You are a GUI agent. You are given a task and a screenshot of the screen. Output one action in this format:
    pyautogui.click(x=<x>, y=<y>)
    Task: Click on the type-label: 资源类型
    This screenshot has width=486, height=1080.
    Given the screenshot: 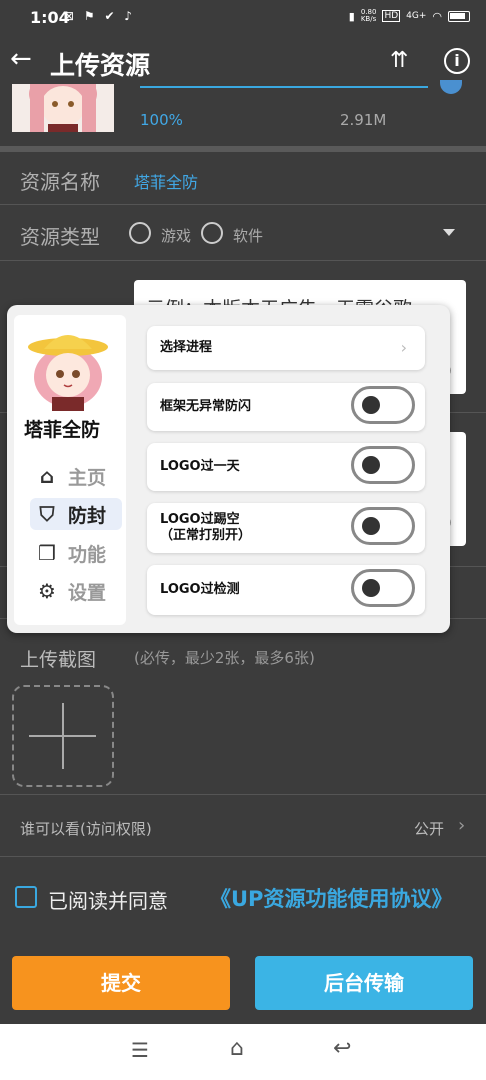 What is the action you would take?
    pyautogui.click(x=60, y=237)
    